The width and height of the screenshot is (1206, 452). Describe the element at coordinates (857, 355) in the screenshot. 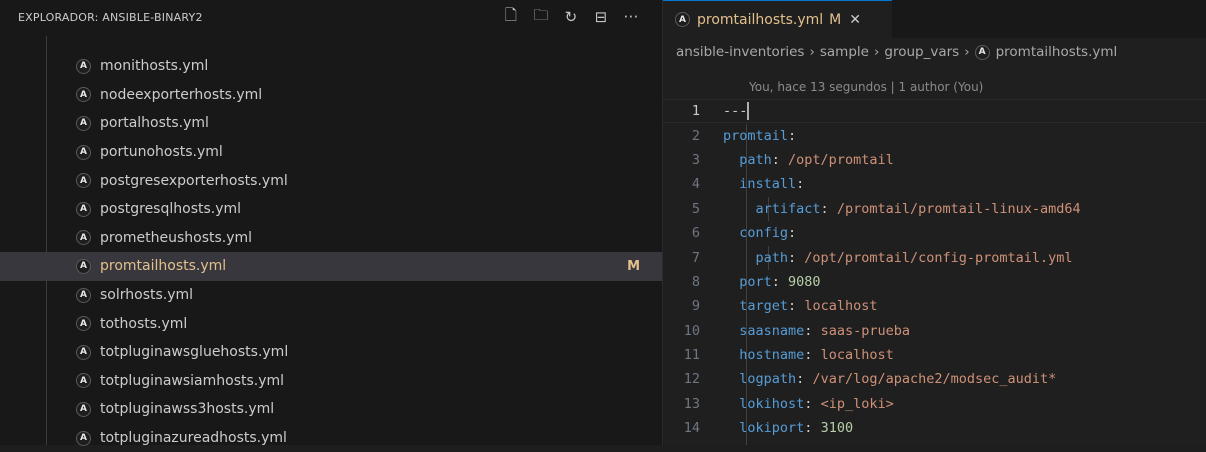

I see `yaml-value: localhost` at that location.